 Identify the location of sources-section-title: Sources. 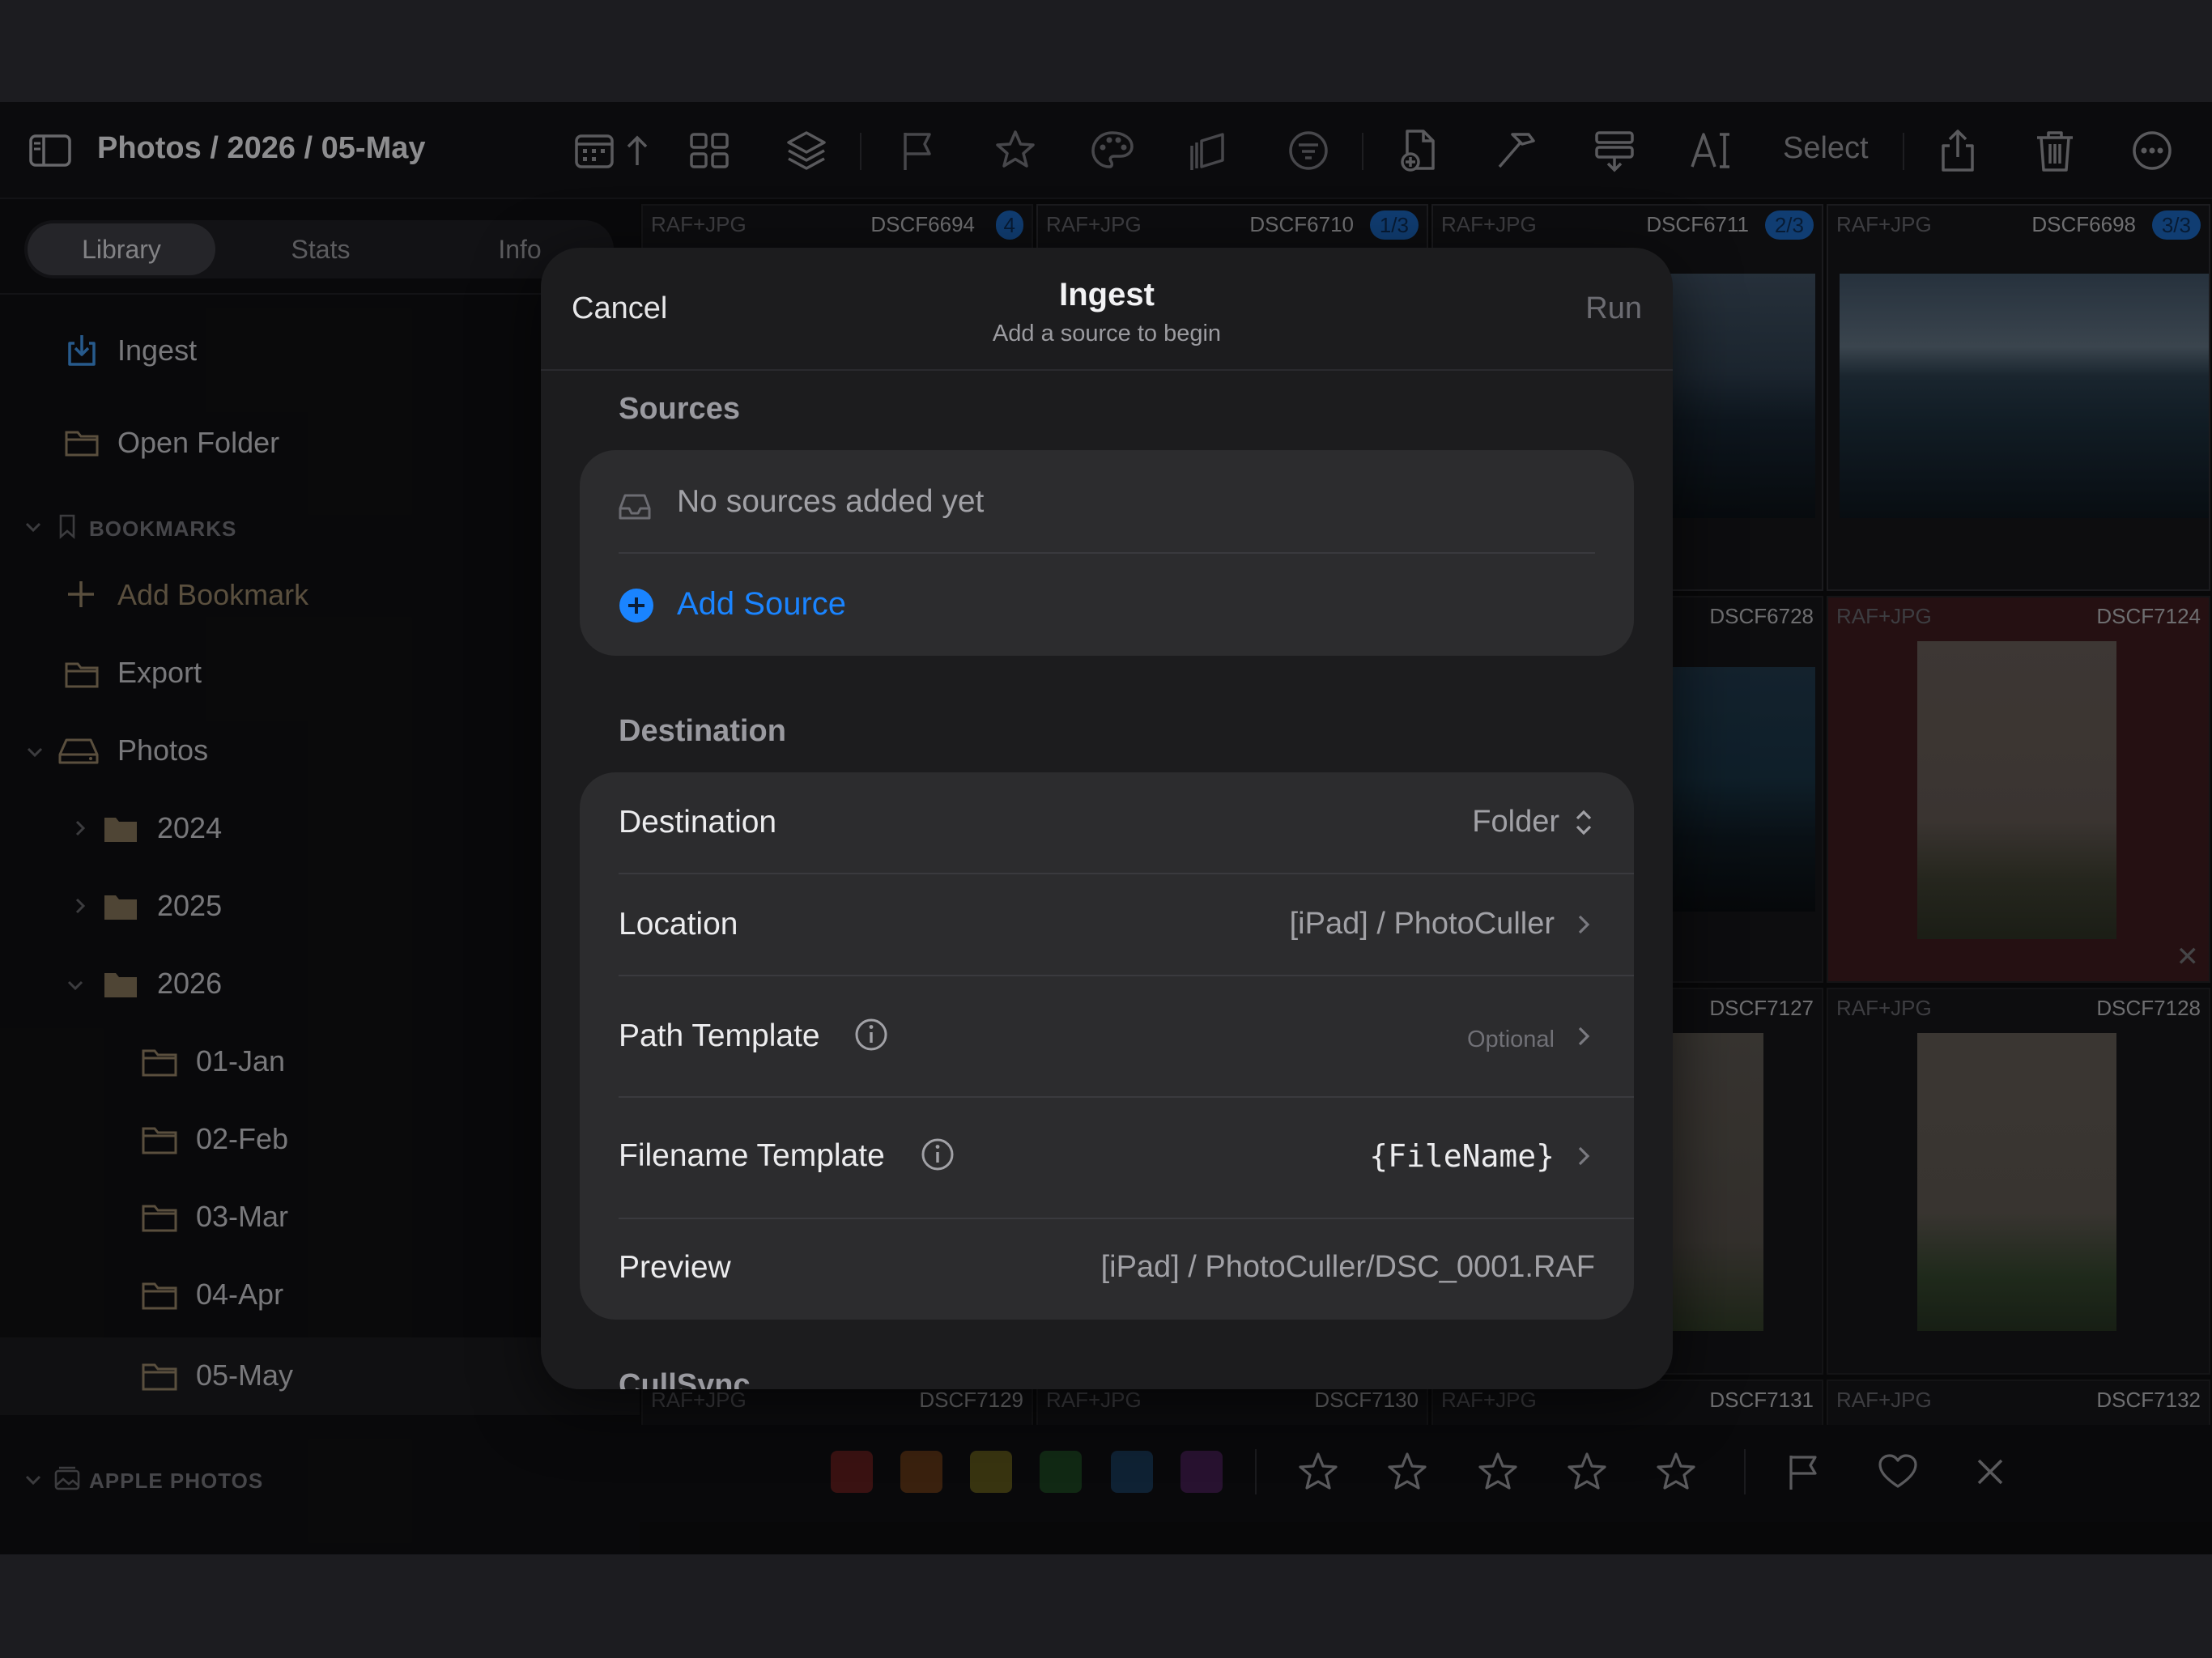
(680, 409).